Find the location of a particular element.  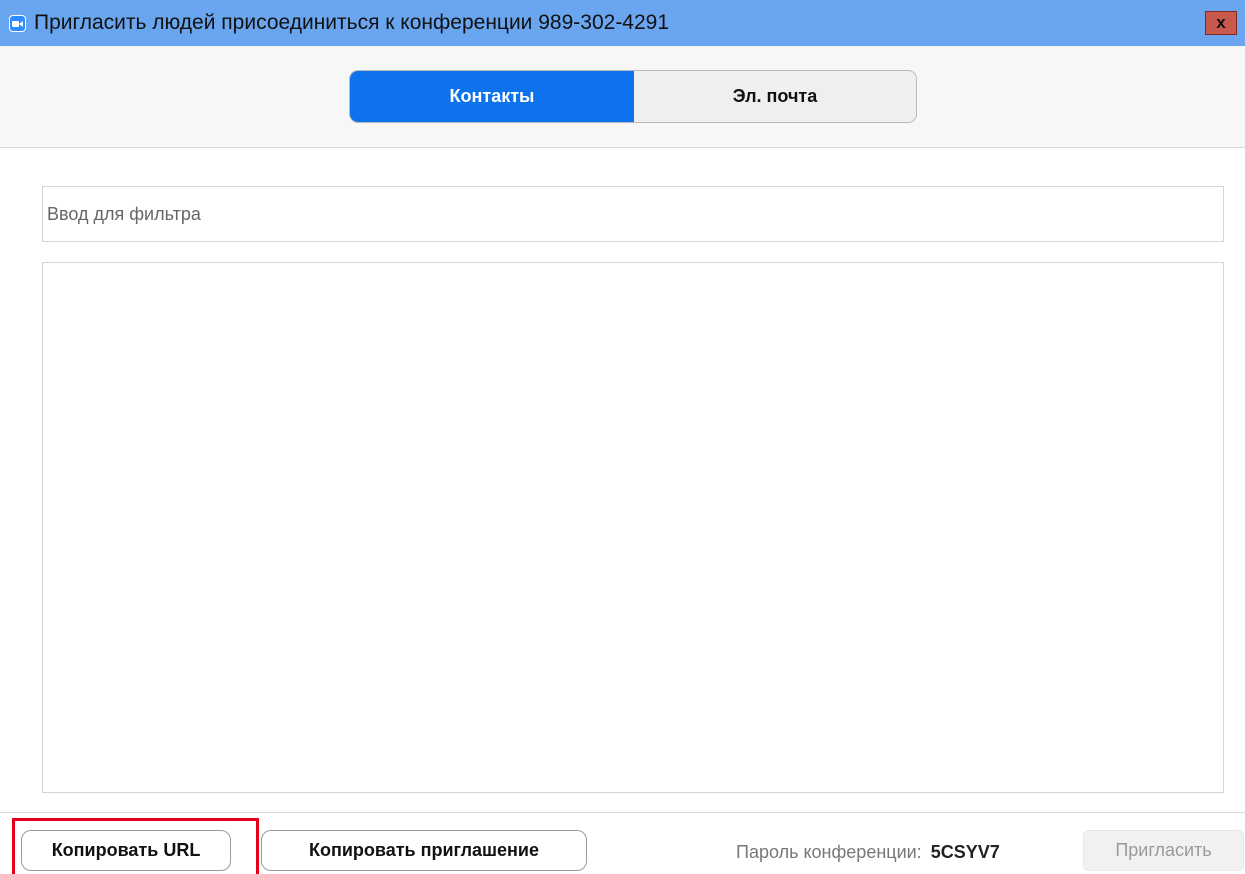

copy-url-label: Копировать URL is located at coordinates (126, 850).